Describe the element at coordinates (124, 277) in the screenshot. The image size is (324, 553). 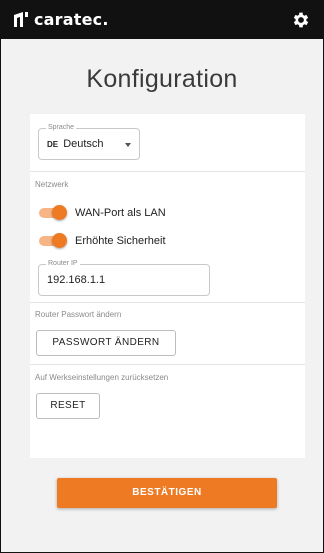
I see `router-ip-field: Router IP 192.168.1.1` at that location.